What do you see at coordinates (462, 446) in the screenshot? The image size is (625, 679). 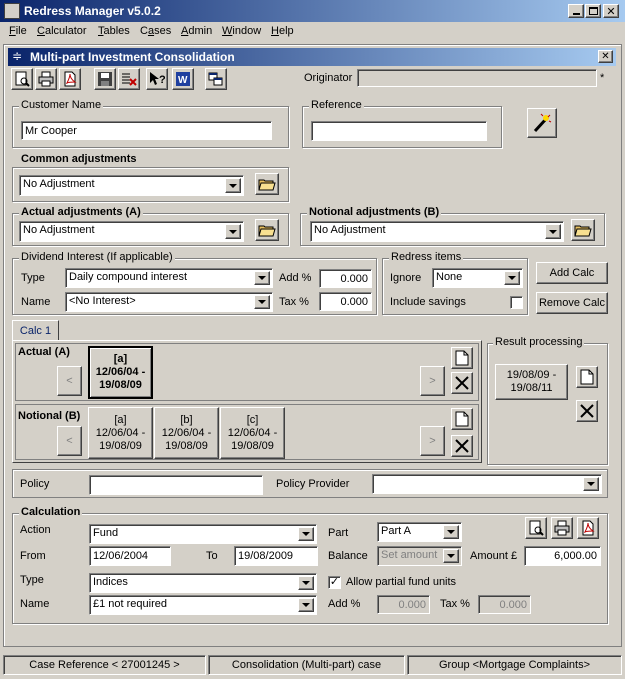 I see `notional-delete-icon` at bounding box center [462, 446].